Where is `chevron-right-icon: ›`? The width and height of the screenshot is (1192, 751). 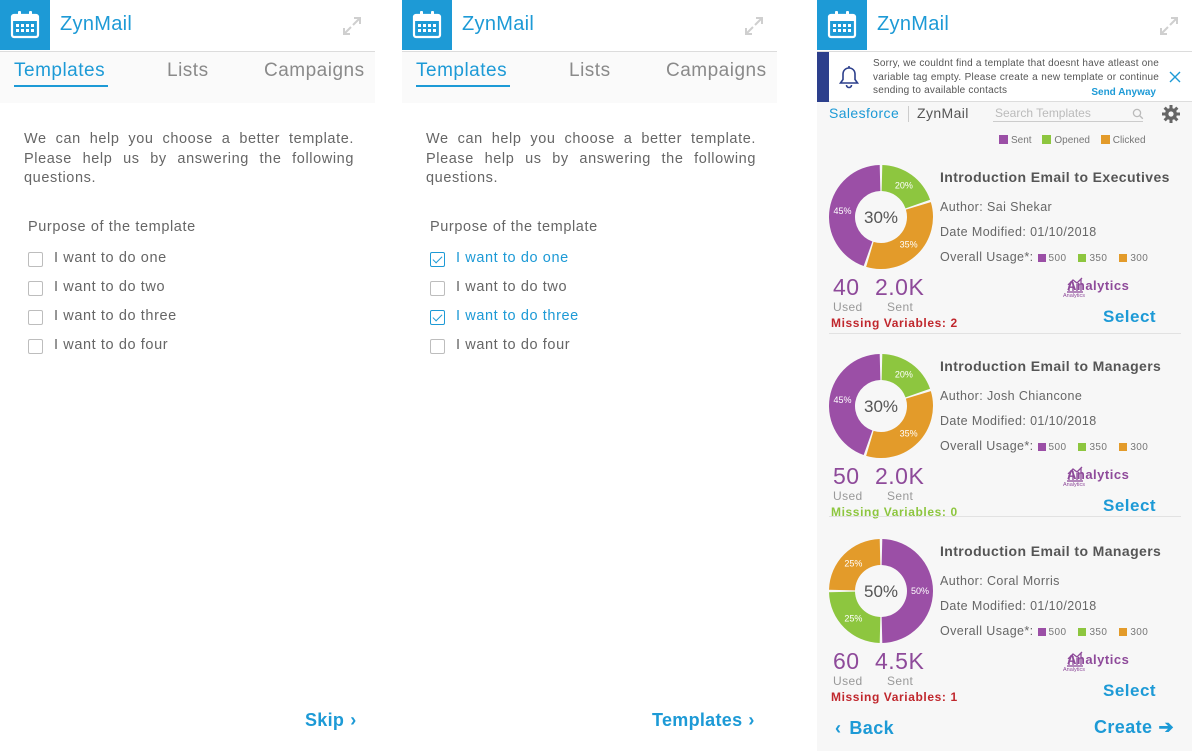
chevron-right-icon: › is located at coordinates (353, 720).